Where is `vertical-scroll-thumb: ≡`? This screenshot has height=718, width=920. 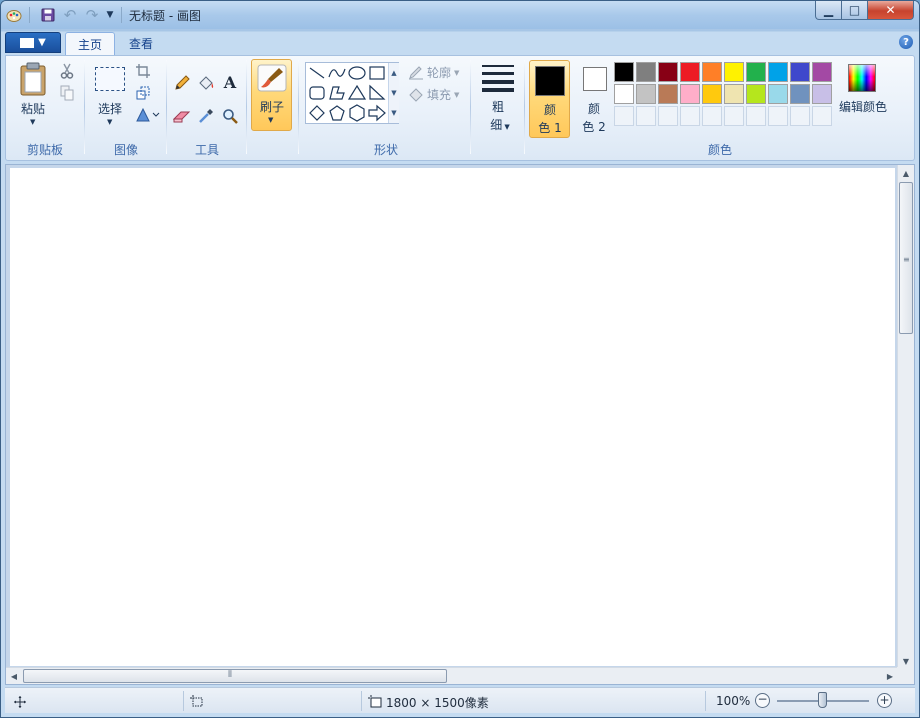
vertical-scroll-thumb: ≡ is located at coordinates (906, 258).